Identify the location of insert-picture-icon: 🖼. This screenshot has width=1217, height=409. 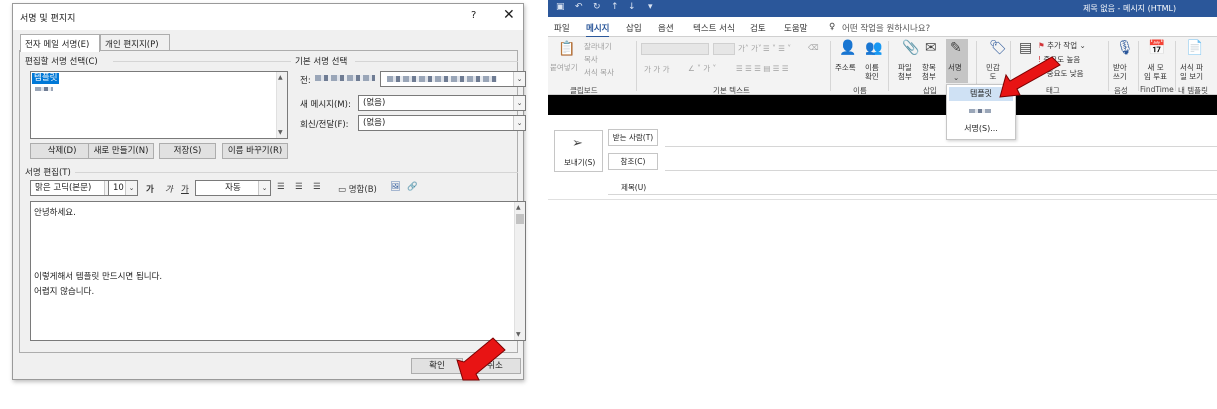
(395, 187).